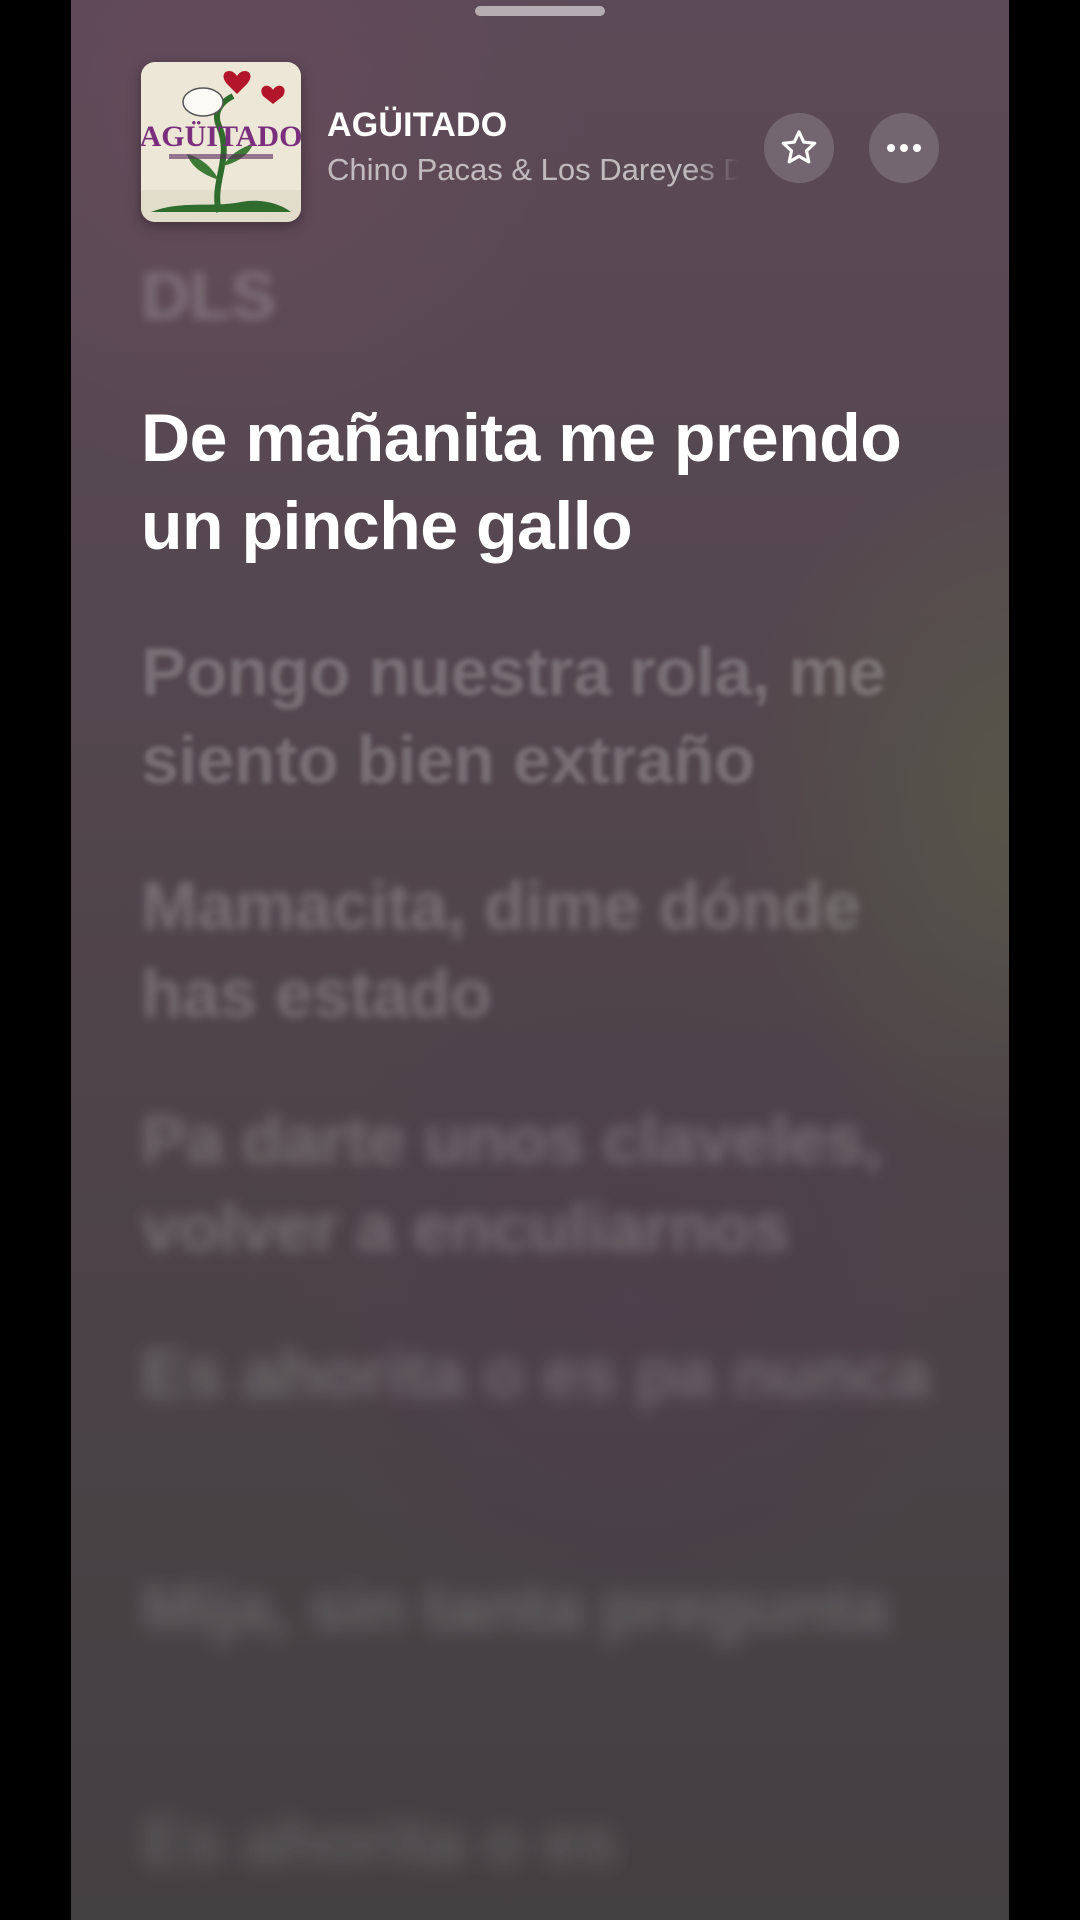  I want to click on lyric-line: Es ahorita o es pa nunca, so click(551, 1374).